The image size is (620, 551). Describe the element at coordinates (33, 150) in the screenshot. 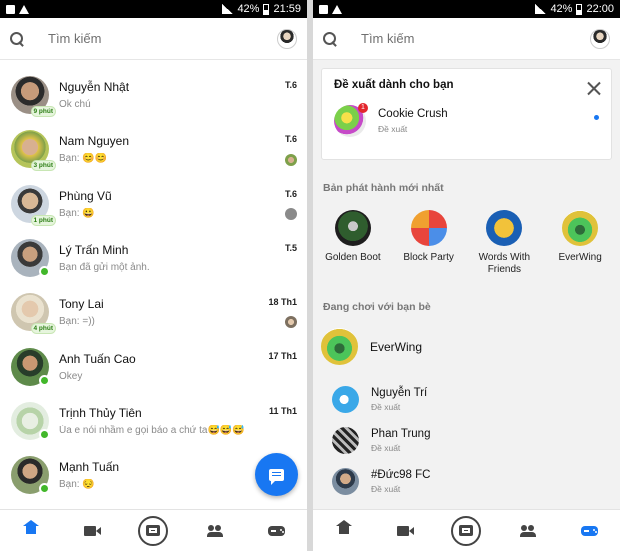

I see `avatar: 3 phút` at that location.